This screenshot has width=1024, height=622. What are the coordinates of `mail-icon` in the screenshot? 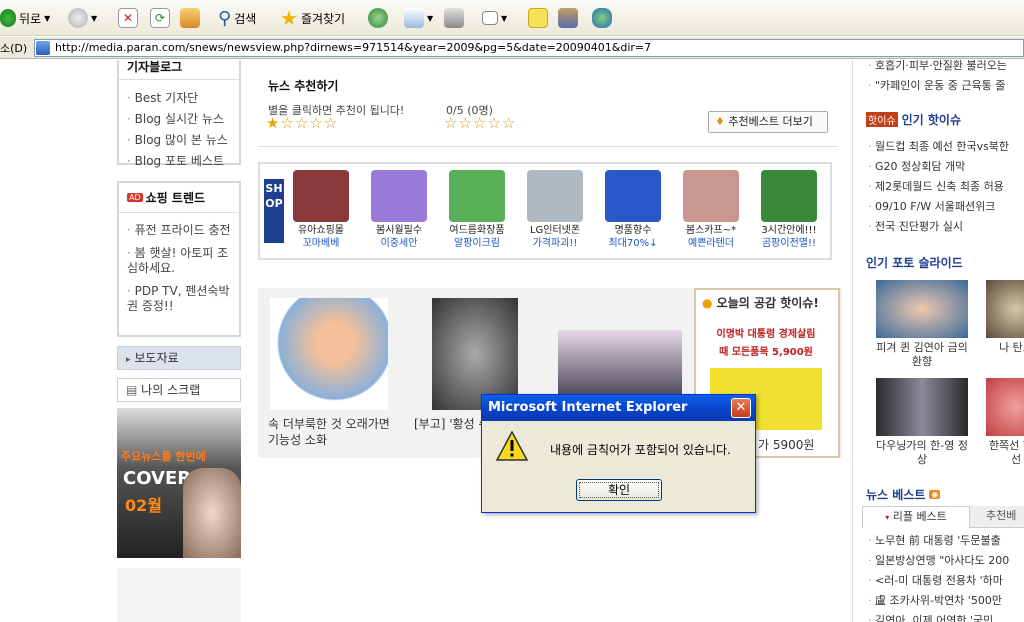 It's located at (414, 18).